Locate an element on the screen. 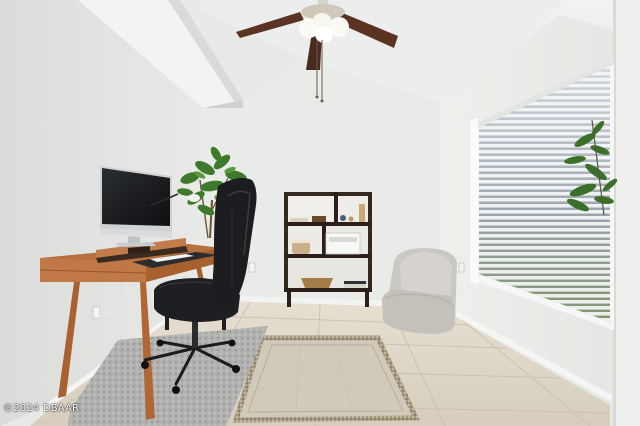 The width and height of the screenshot is (640, 426). corner-pillar is located at coordinates (627, 213).